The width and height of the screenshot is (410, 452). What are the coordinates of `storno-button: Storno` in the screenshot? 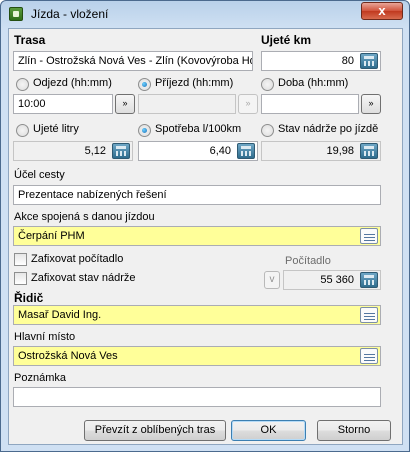 It's located at (354, 430).